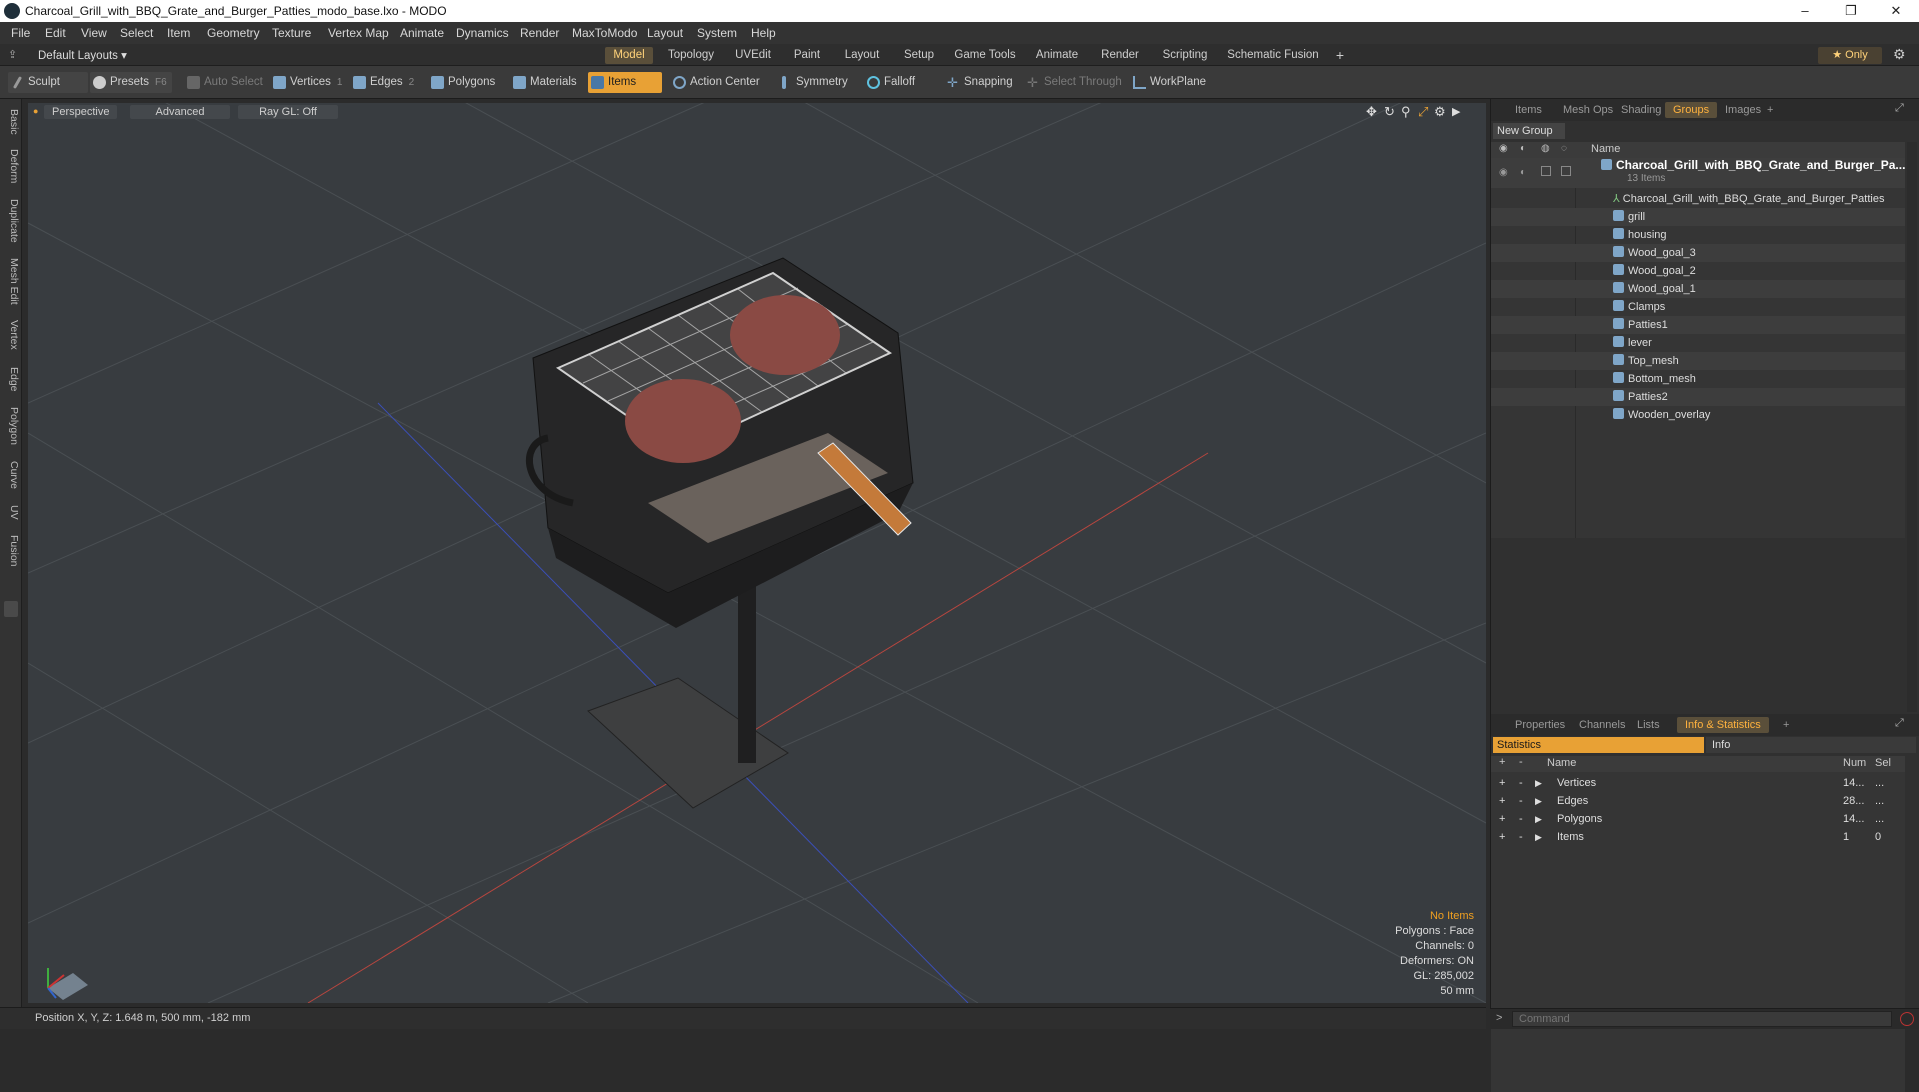 The image size is (1919, 1092). I want to click on menu-help: Help, so click(763, 33).